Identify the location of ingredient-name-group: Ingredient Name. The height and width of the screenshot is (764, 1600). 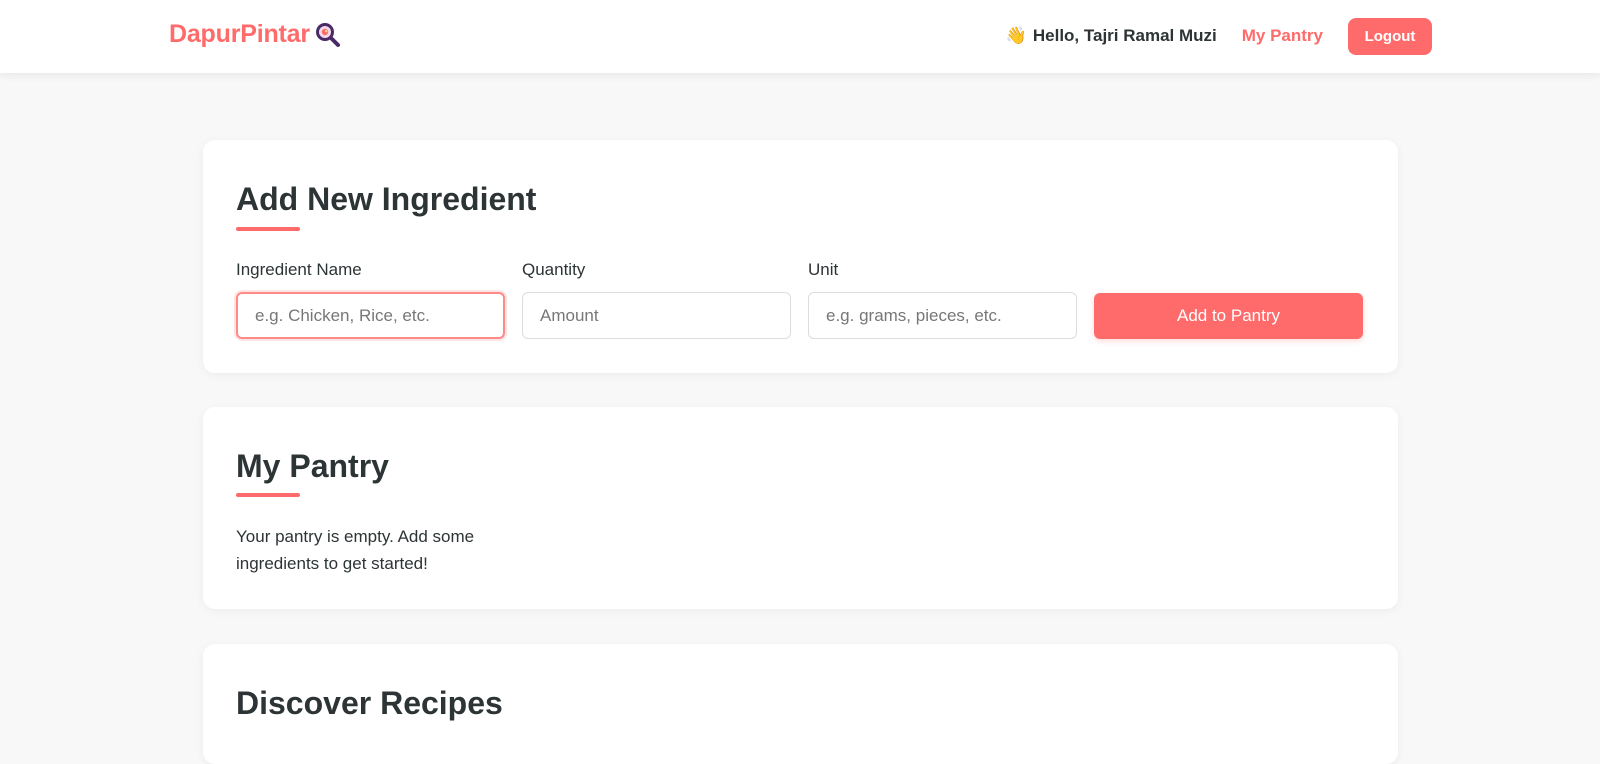
(370, 299).